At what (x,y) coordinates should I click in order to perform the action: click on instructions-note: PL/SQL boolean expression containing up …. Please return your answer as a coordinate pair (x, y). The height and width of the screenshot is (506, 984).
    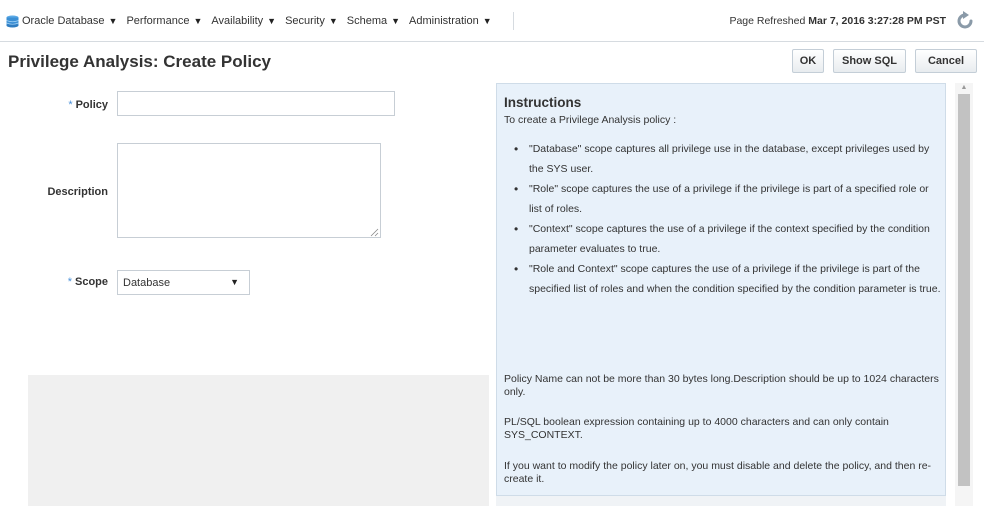
    Looking at the image, I should click on (696, 428).